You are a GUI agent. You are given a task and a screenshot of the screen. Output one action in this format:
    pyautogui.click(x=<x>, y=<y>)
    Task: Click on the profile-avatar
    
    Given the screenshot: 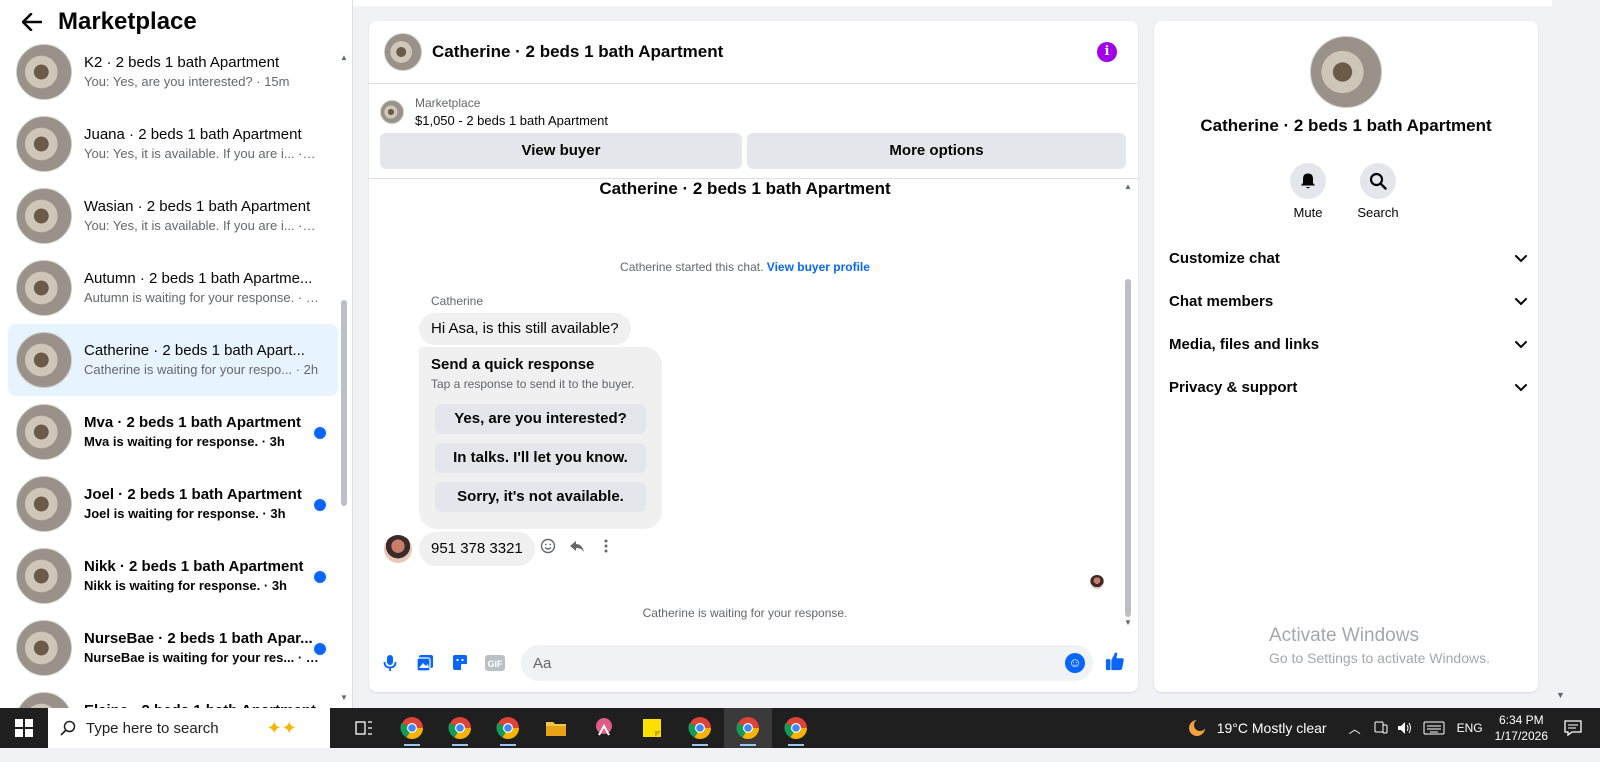 What is the action you would take?
    pyautogui.click(x=1346, y=72)
    